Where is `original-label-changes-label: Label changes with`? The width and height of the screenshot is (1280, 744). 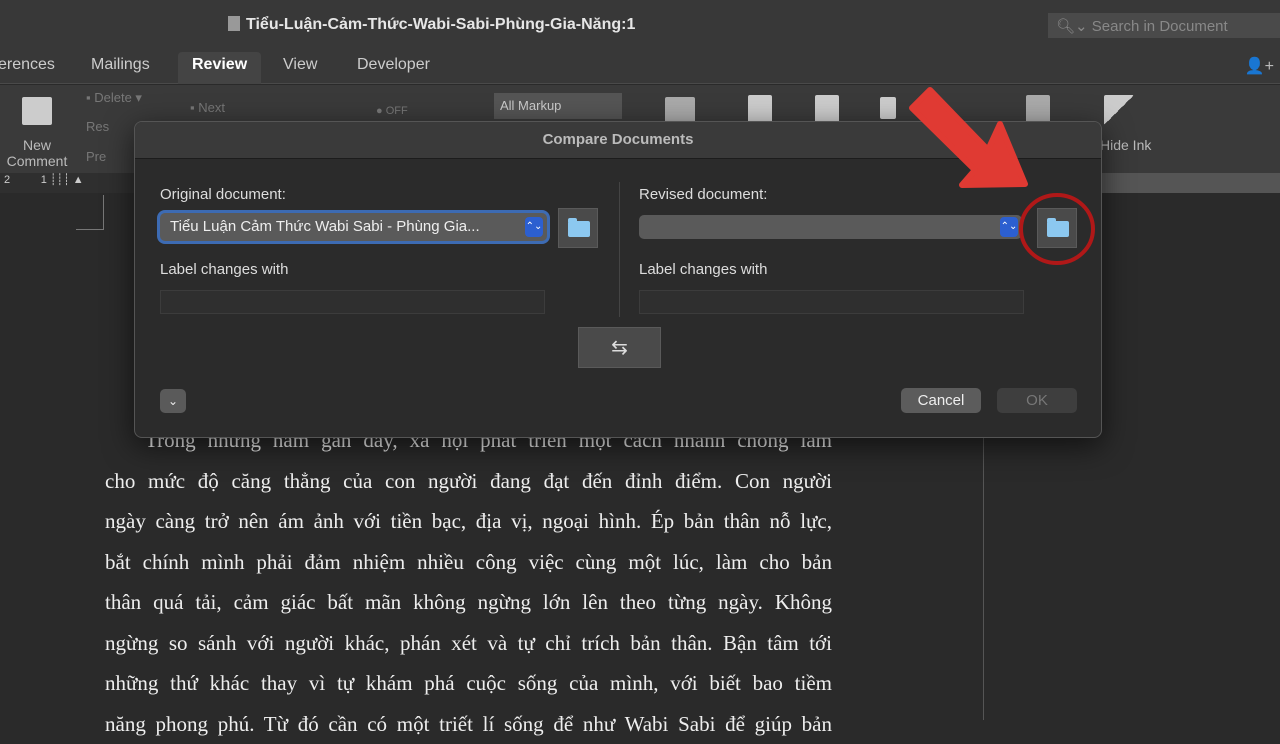 original-label-changes-label: Label changes with is located at coordinates (224, 269).